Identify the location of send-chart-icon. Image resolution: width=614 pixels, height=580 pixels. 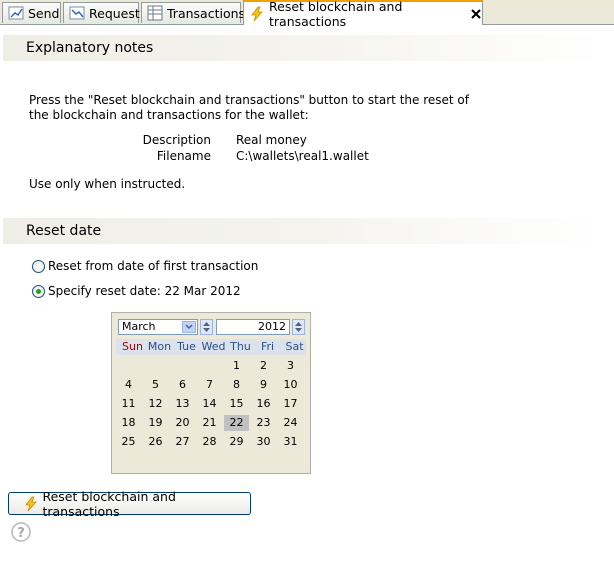
(16, 13).